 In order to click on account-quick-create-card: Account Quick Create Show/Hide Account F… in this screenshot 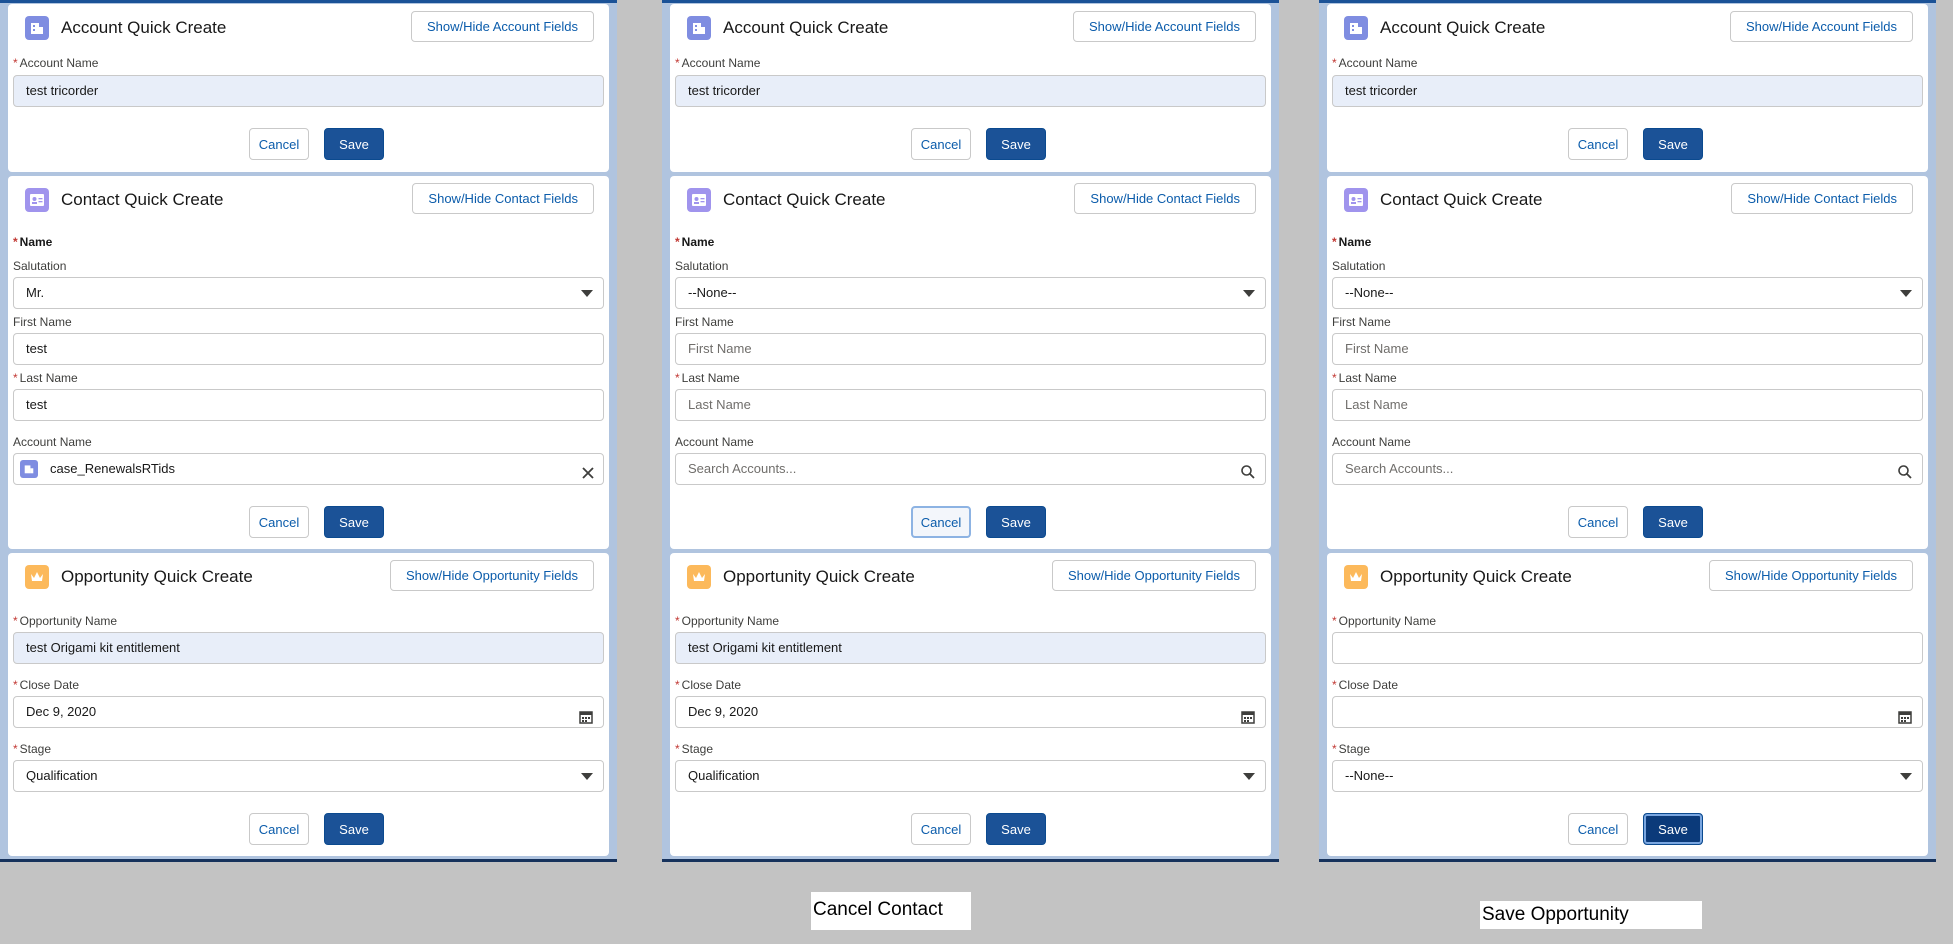, I will do `click(970, 88)`.